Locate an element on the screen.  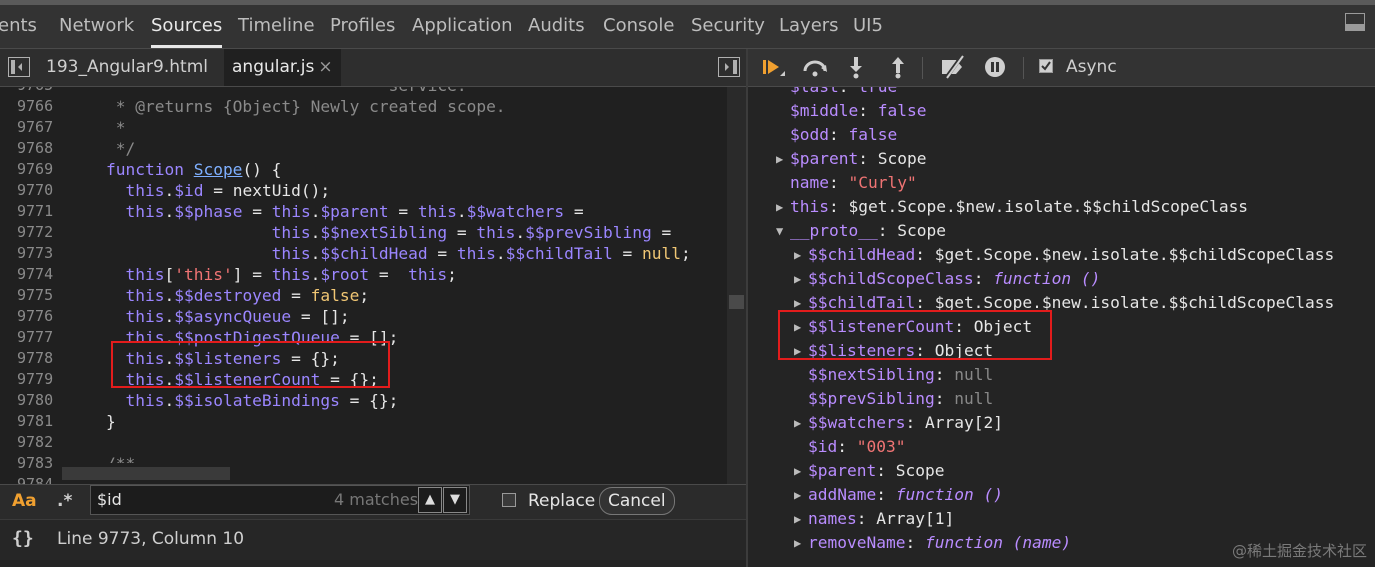
line-number: 9770 is located at coordinates (31, 190).